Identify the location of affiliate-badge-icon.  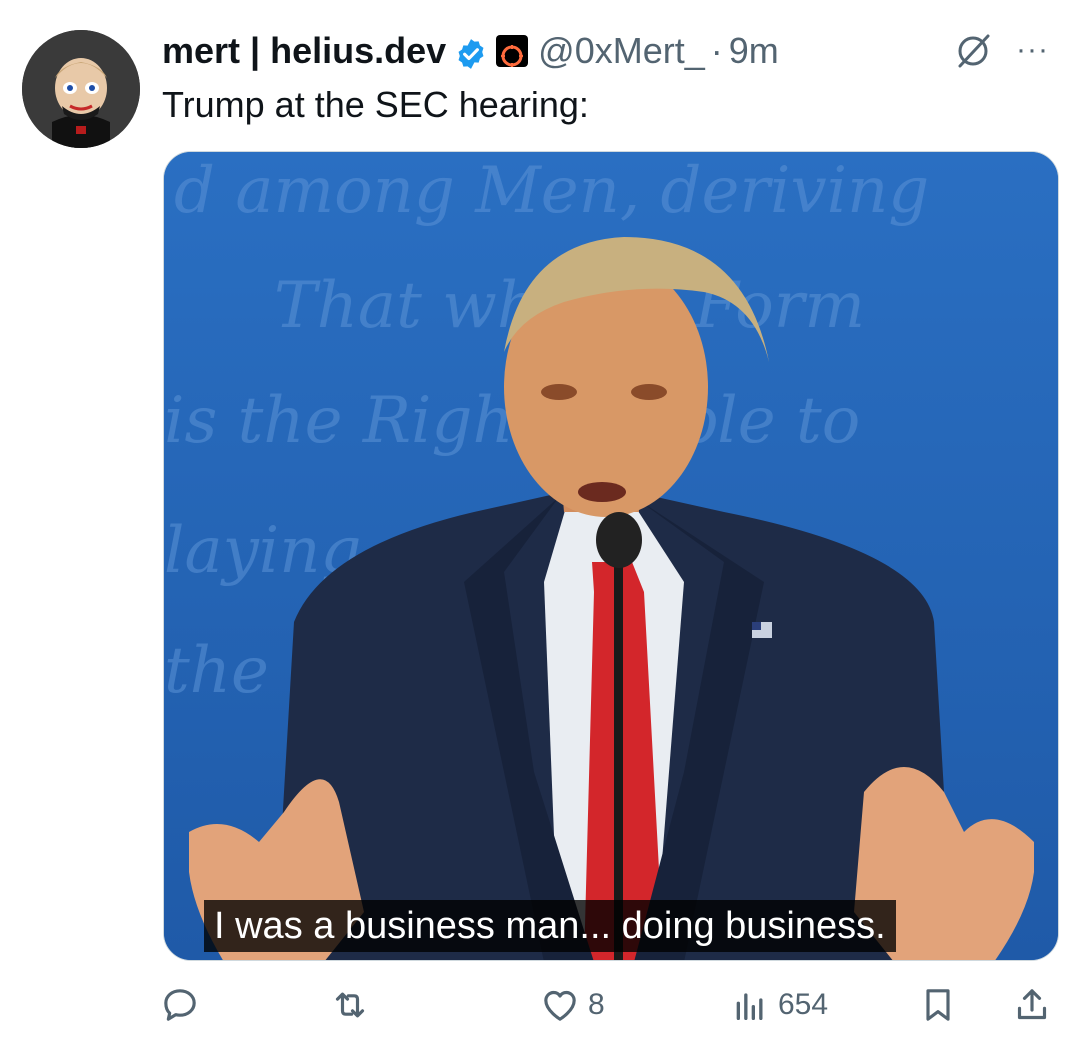
(512, 51).